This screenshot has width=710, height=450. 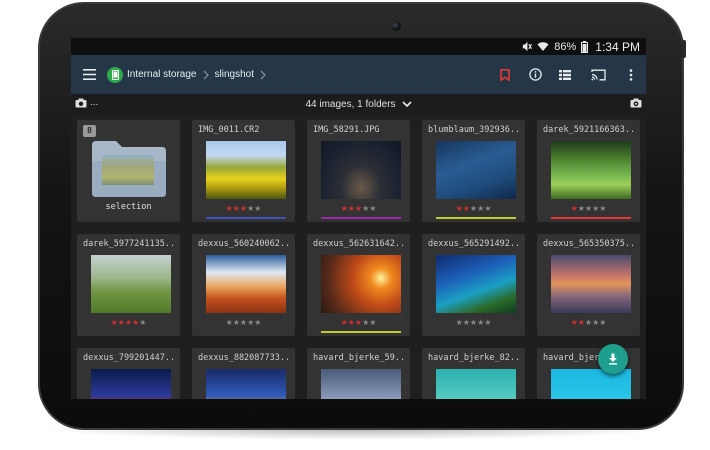 What do you see at coordinates (406, 103) in the screenshot?
I see `chevron-down-icon` at bounding box center [406, 103].